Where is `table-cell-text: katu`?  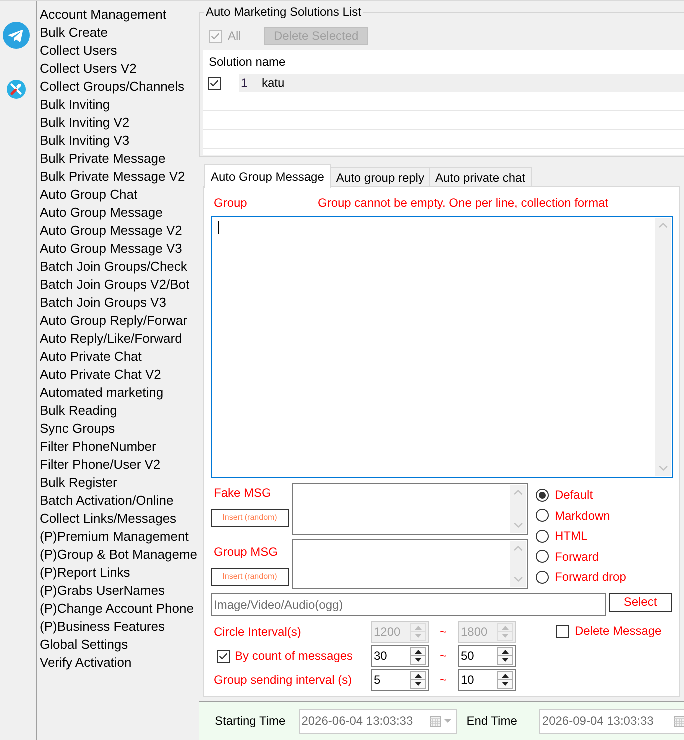
table-cell-text: katu is located at coordinates (273, 83).